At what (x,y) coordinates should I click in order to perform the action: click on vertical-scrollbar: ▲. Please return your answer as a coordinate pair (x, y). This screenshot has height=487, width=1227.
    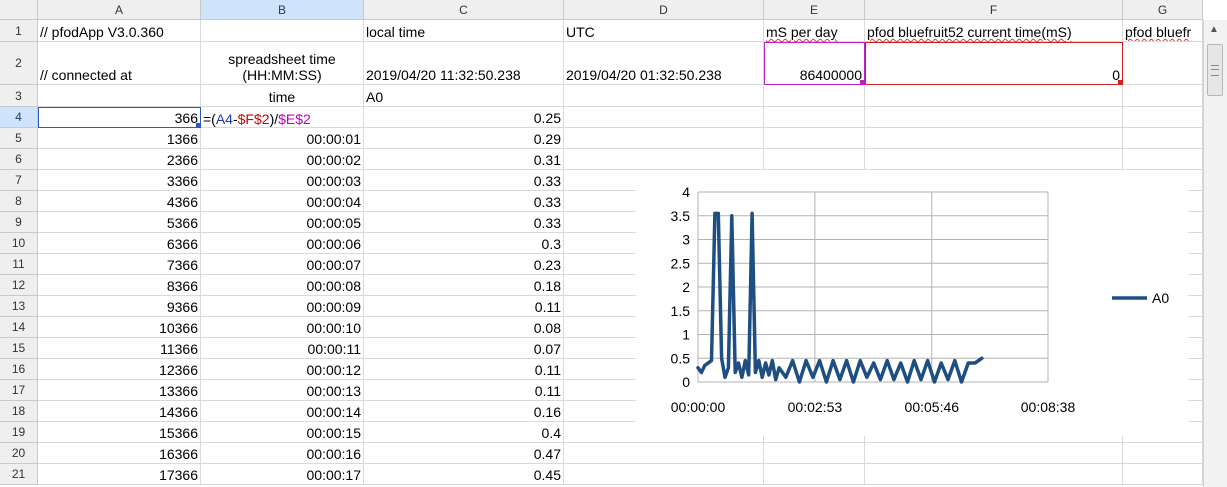
    Looking at the image, I should click on (1215, 253).